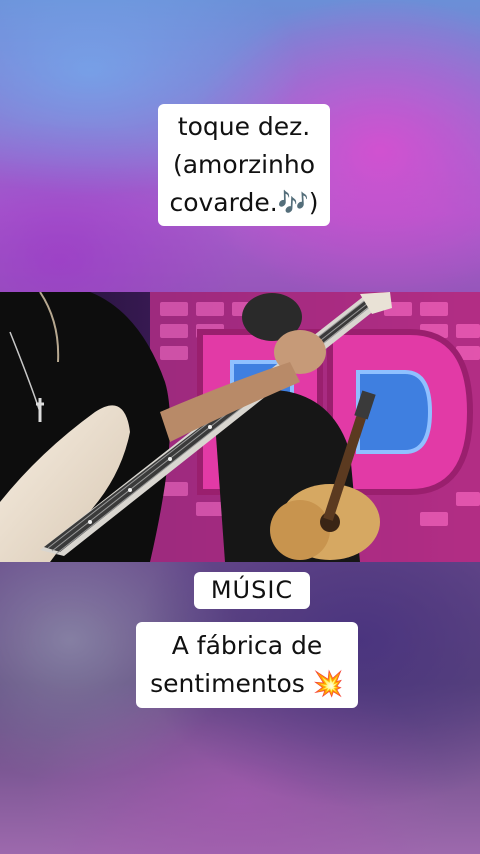 Image resolution: width=480 pixels, height=854 pixels. I want to click on caption-bottom: A fábrica de sentimentos 💥, so click(247, 665).